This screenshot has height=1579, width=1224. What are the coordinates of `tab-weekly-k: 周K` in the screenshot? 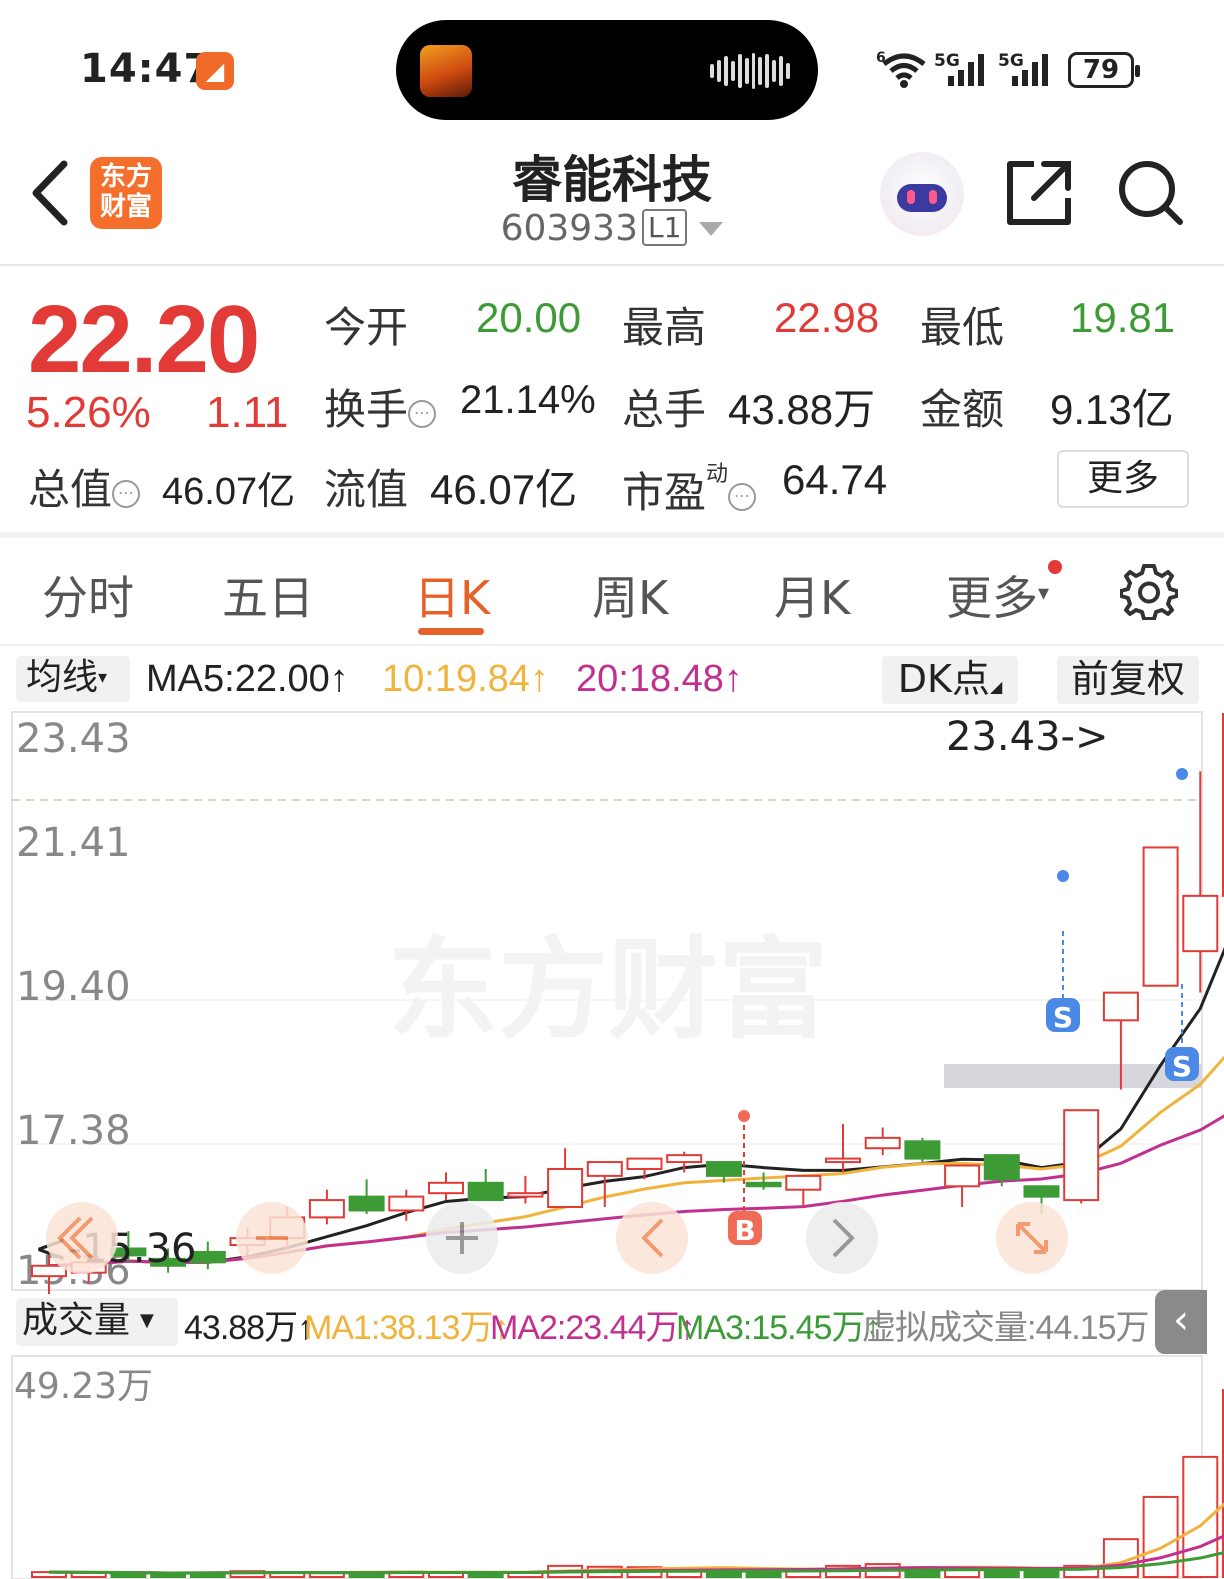 It's located at (630, 595).